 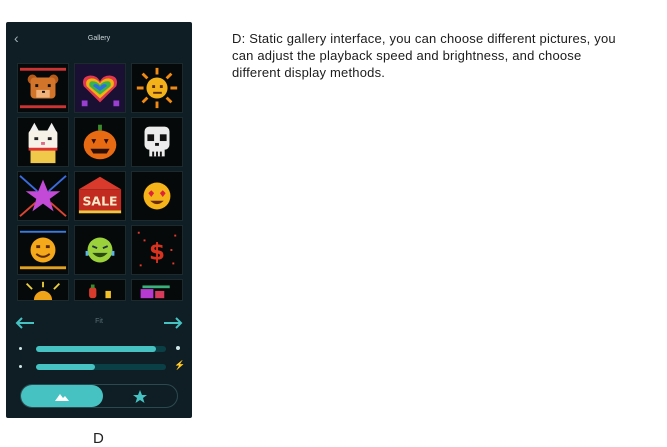 I want to click on speed-low-icon, so click(x=20, y=348).